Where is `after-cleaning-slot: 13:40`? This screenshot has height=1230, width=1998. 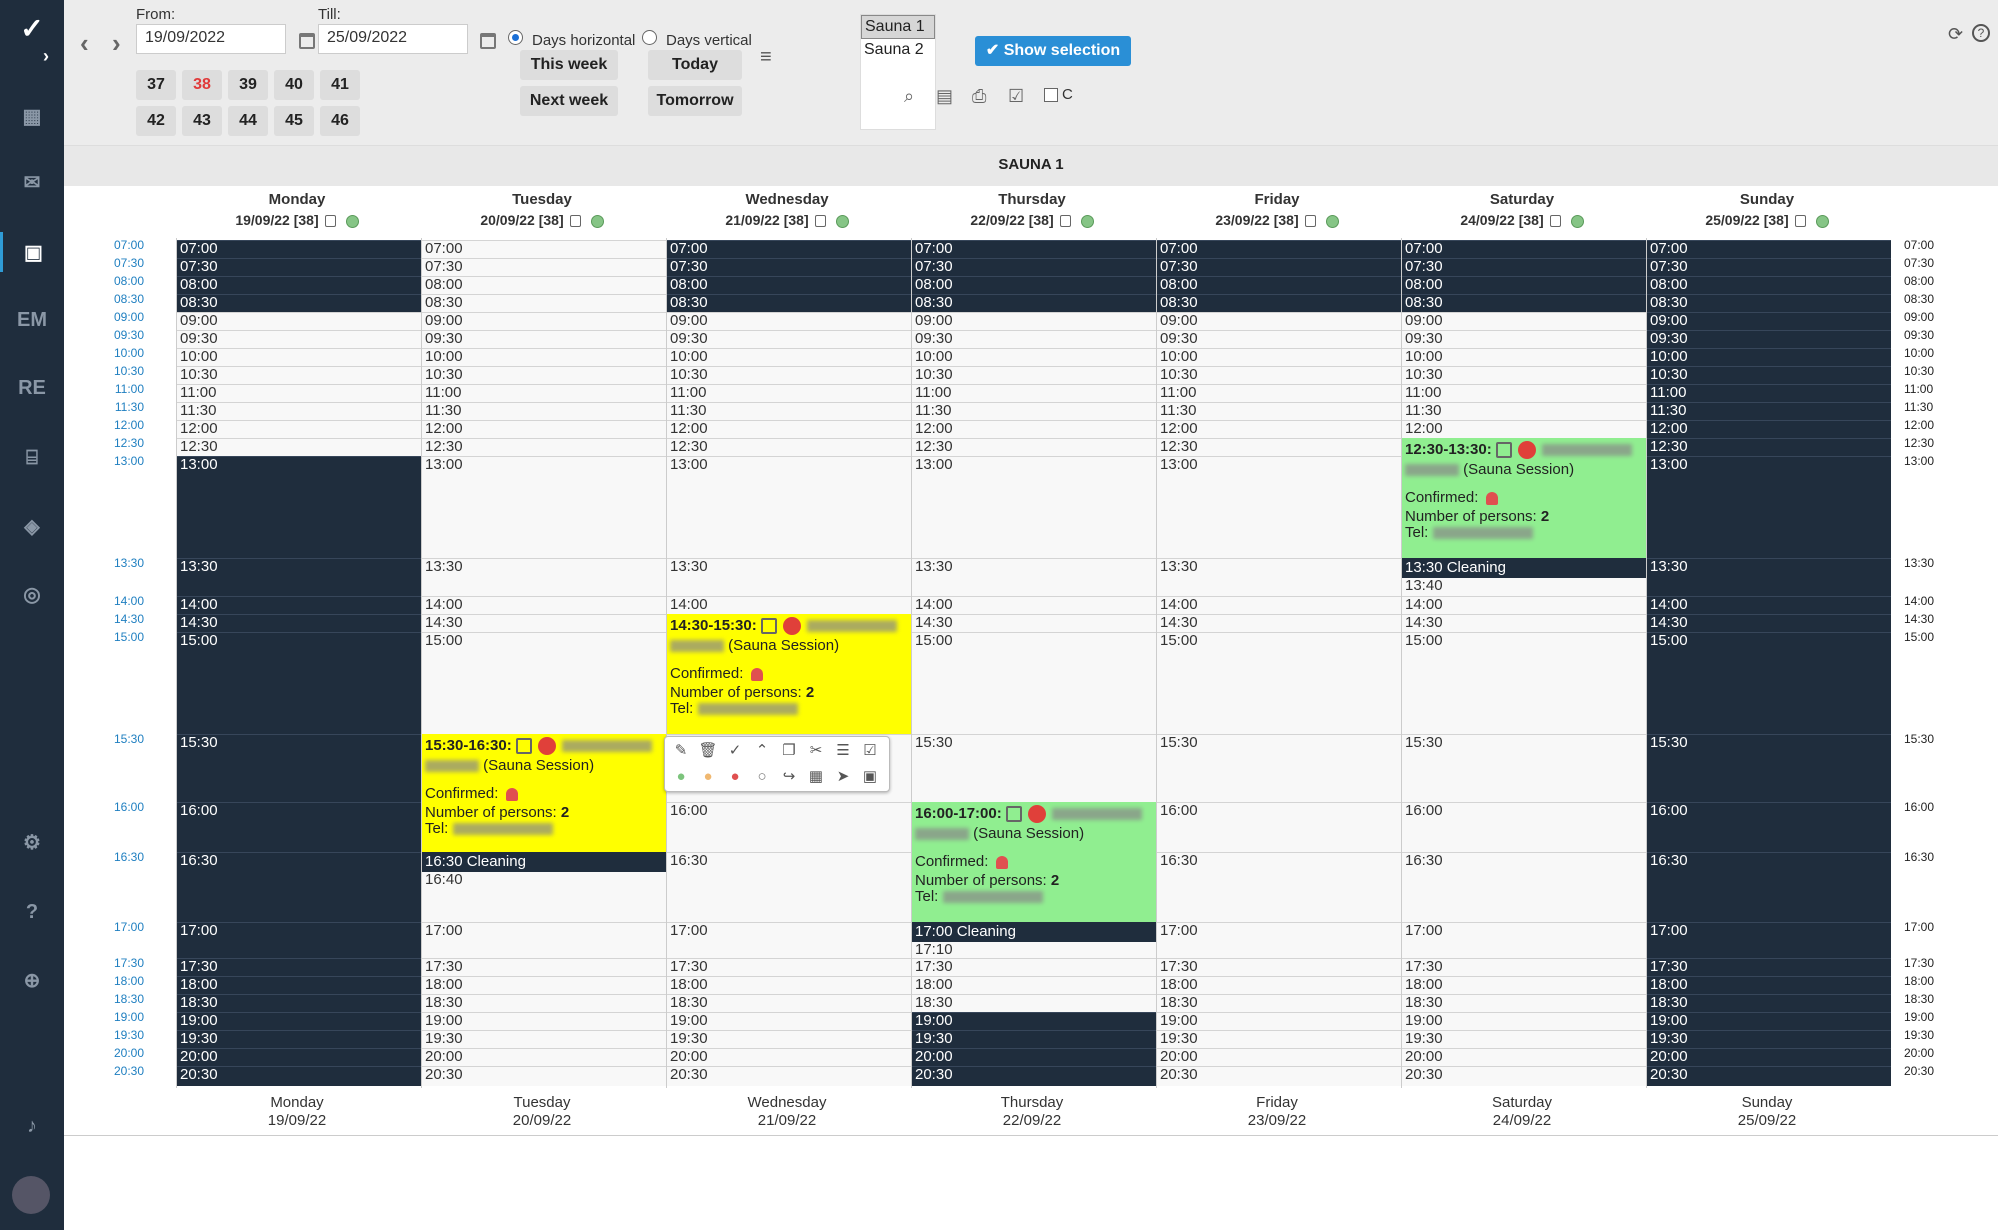 after-cleaning-slot: 13:40 is located at coordinates (1524, 585).